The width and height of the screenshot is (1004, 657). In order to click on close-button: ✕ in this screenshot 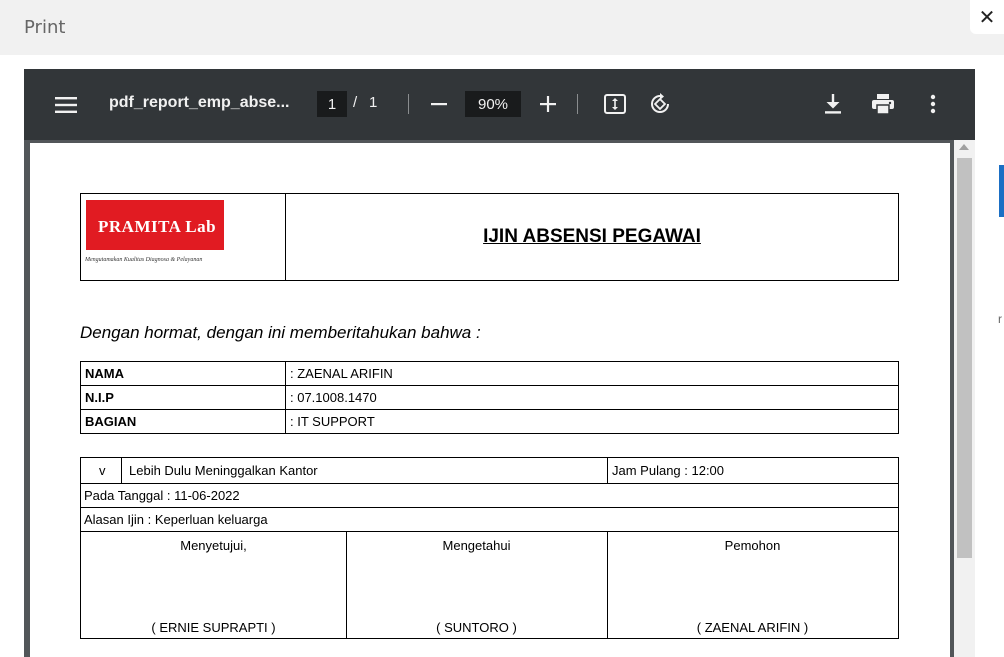, I will do `click(987, 17)`.